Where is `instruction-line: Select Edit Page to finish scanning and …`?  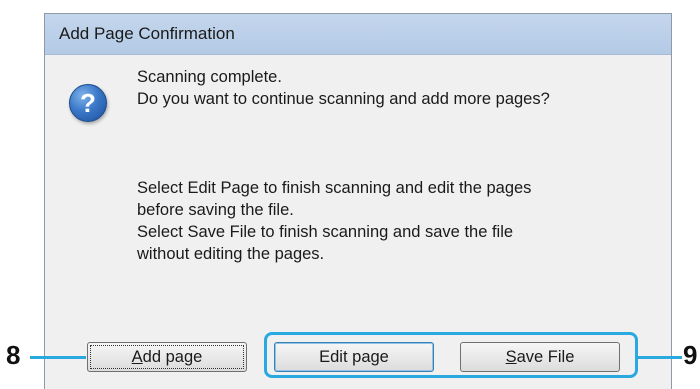
instruction-line: Select Edit Page to finish scanning and … is located at coordinates (334, 188).